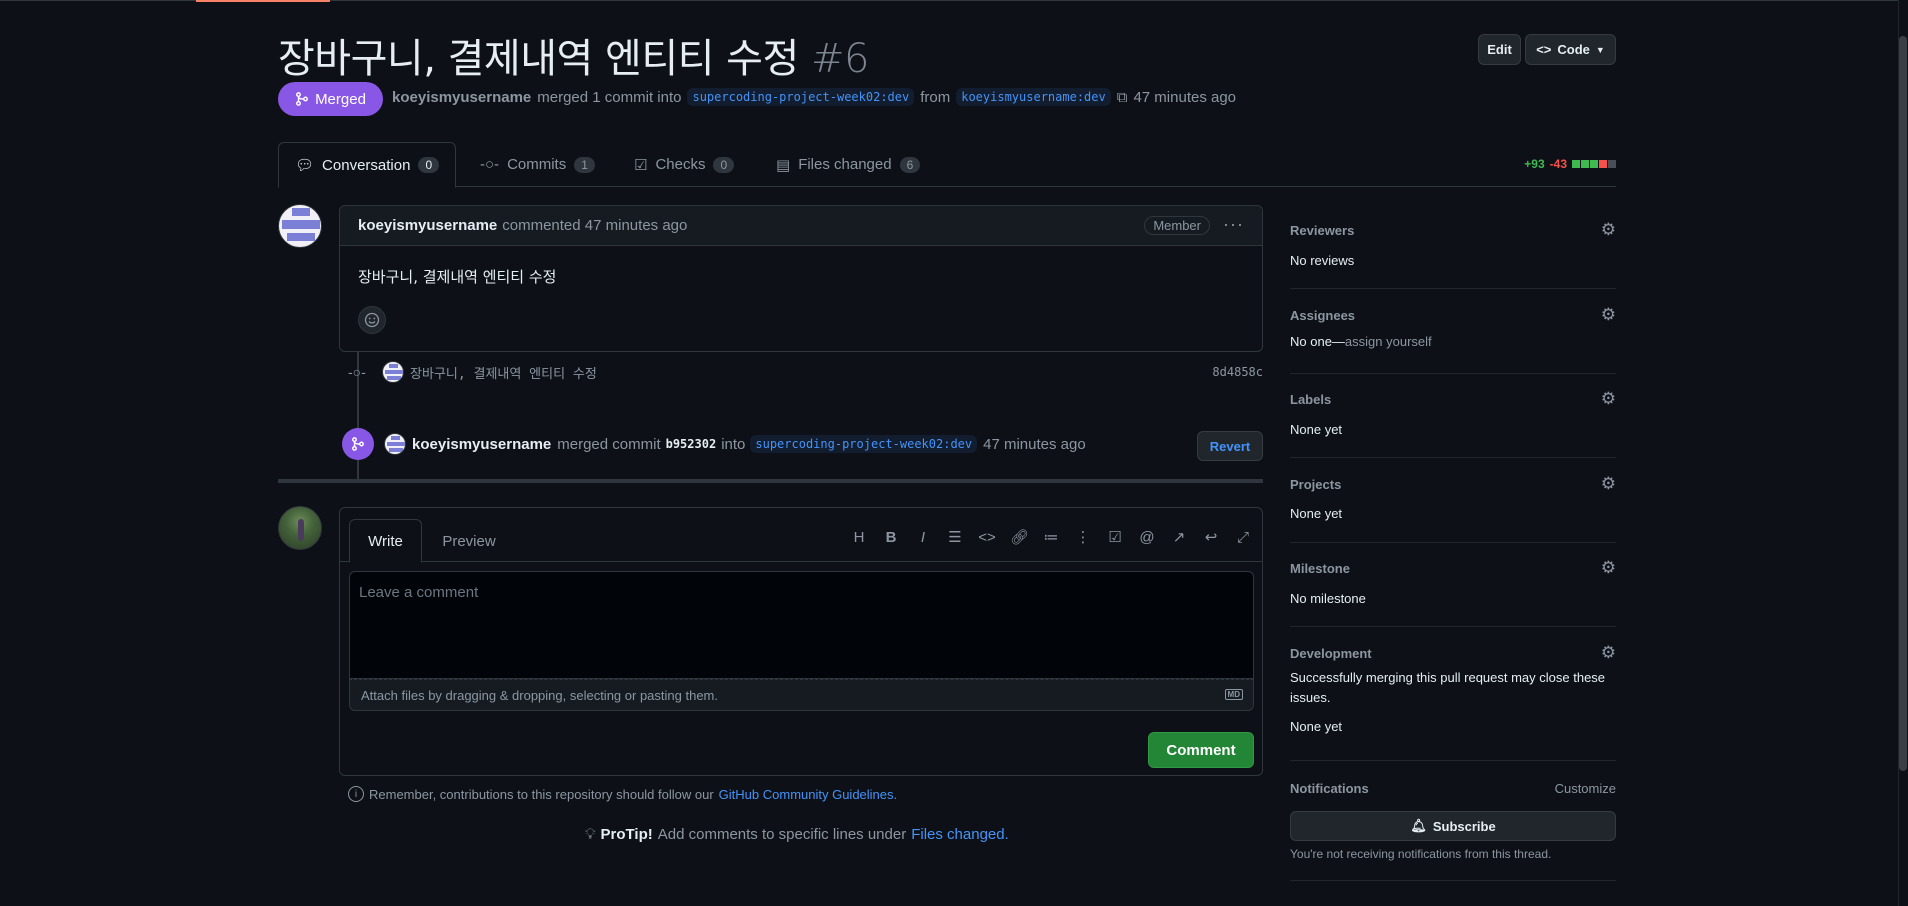 The image size is (1908, 906). What do you see at coordinates (1201, 750) in the screenshot?
I see `comment-submit-button: Comment` at bounding box center [1201, 750].